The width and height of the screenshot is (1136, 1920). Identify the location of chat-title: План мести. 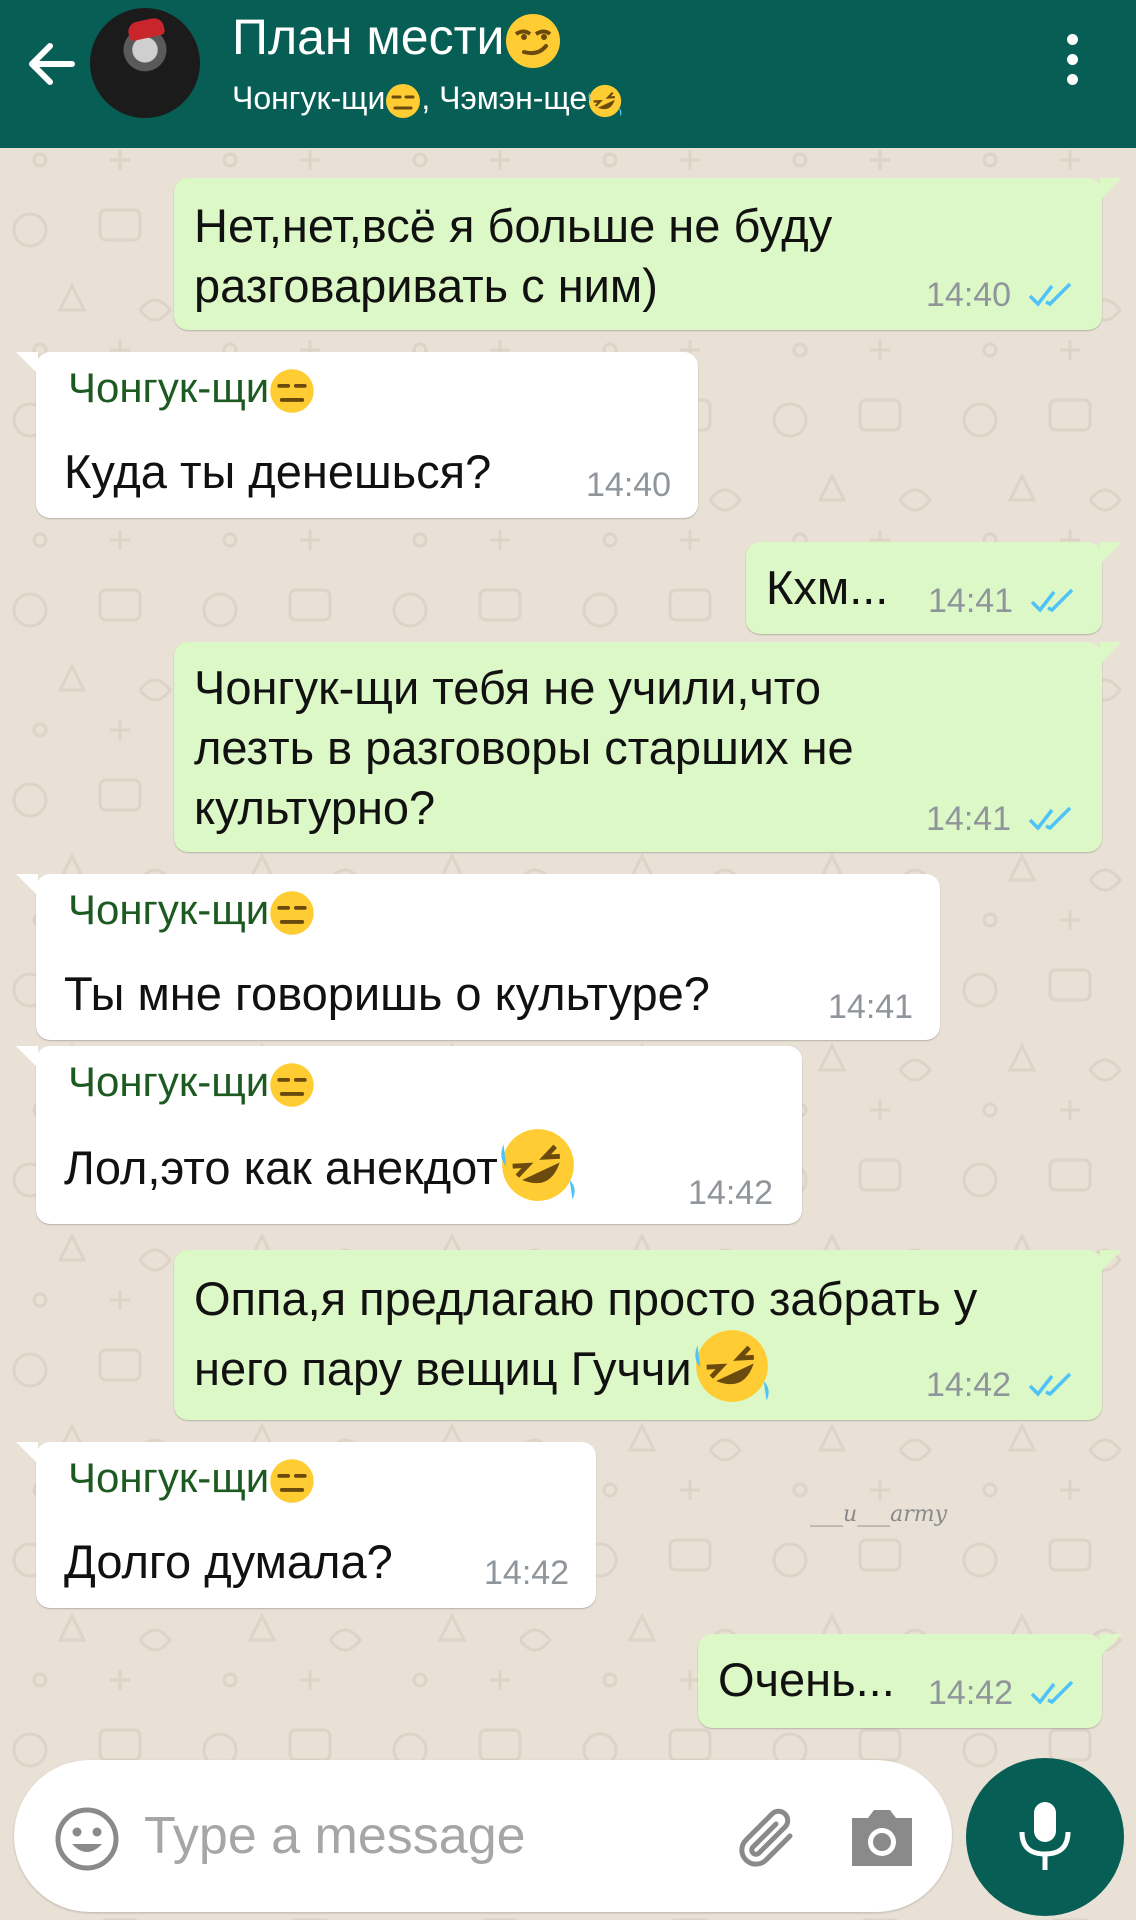
(397, 39).